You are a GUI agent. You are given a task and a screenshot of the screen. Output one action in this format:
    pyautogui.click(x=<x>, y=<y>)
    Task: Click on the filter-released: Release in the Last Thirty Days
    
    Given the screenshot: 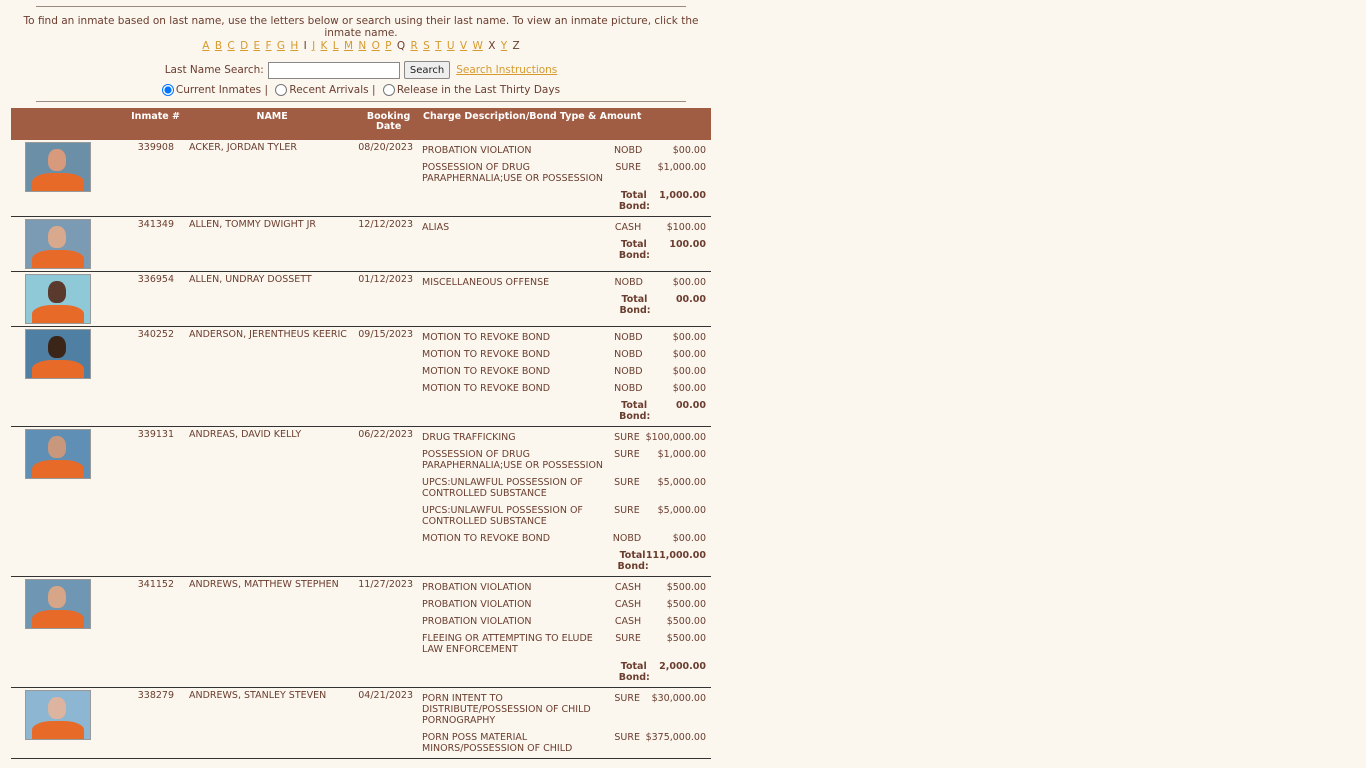 What is the action you would take?
    pyautogui.click(x=471, y=90)
    